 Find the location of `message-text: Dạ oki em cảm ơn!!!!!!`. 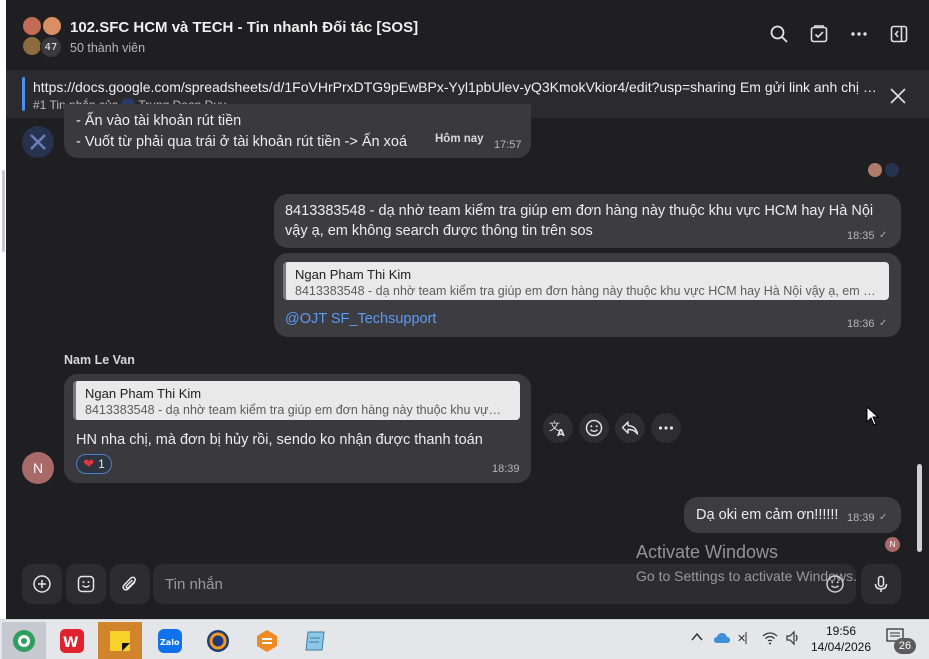

message-text: Dạ oki em cảm ơn!!!!!! is located at coordinates (767, 515).